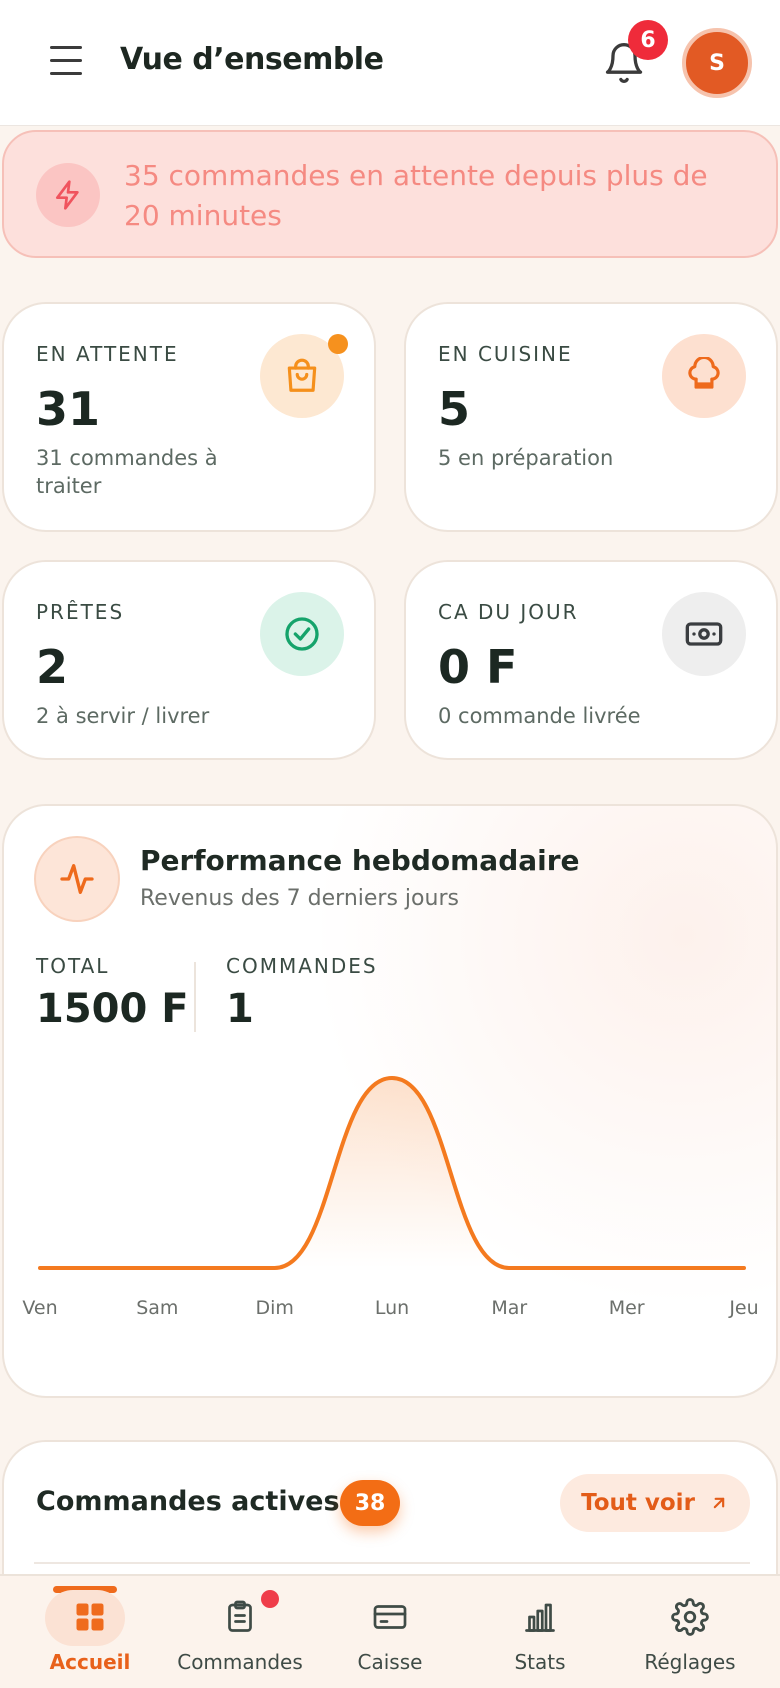 Image resolution: width=780 pixels, height=1688 pixels. Describe the element at coordinates (77, 879) in the screenshot. I see `activity-icon` at that location.